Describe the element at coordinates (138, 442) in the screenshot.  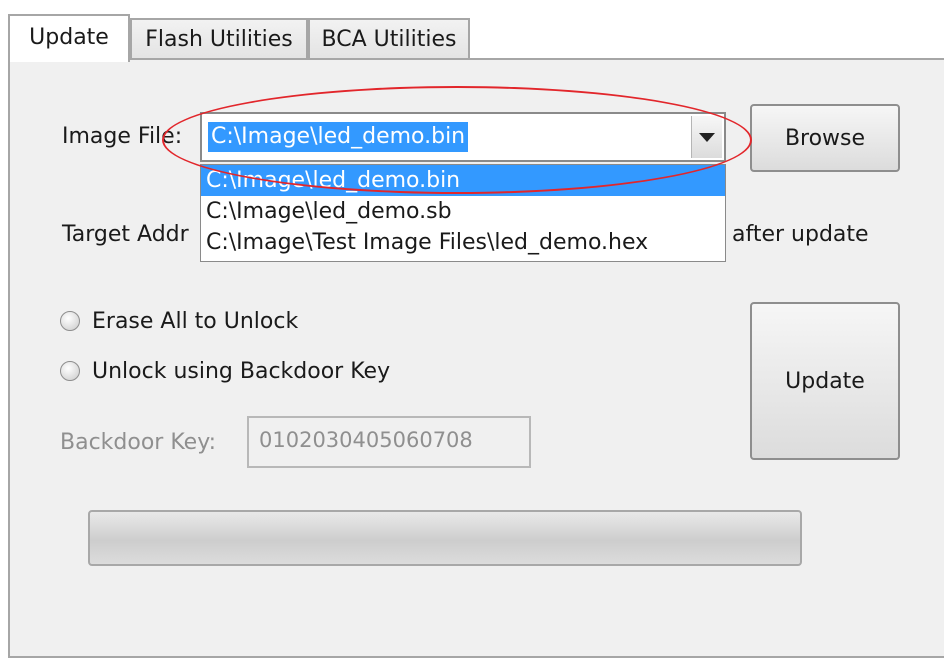
I see `backdoor-key-label: Backdoor Key:` at that location.